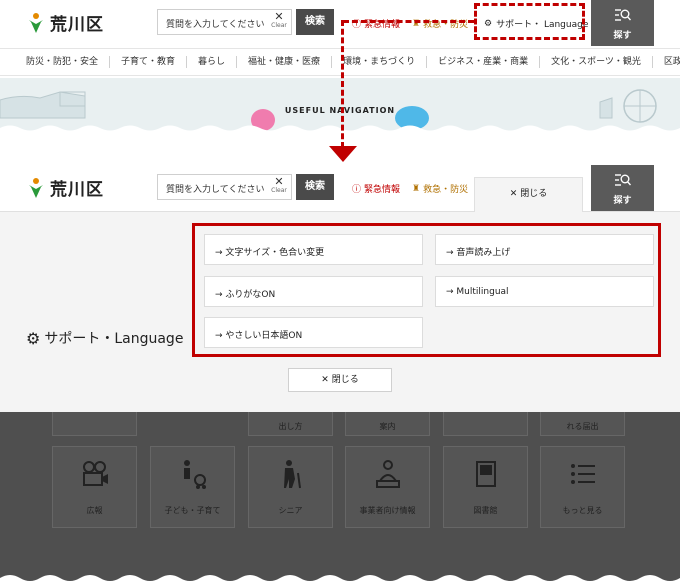  Describe the element at coordinates (666, 62) in the screenshot. I see `nav-item-government: 区政情報` at that location.